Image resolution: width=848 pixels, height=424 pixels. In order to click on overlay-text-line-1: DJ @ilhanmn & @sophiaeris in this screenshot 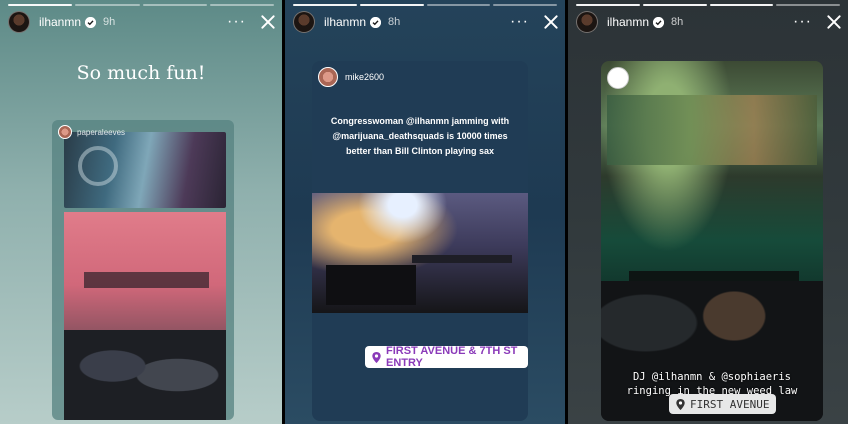, I will do `click(712, 377)`.